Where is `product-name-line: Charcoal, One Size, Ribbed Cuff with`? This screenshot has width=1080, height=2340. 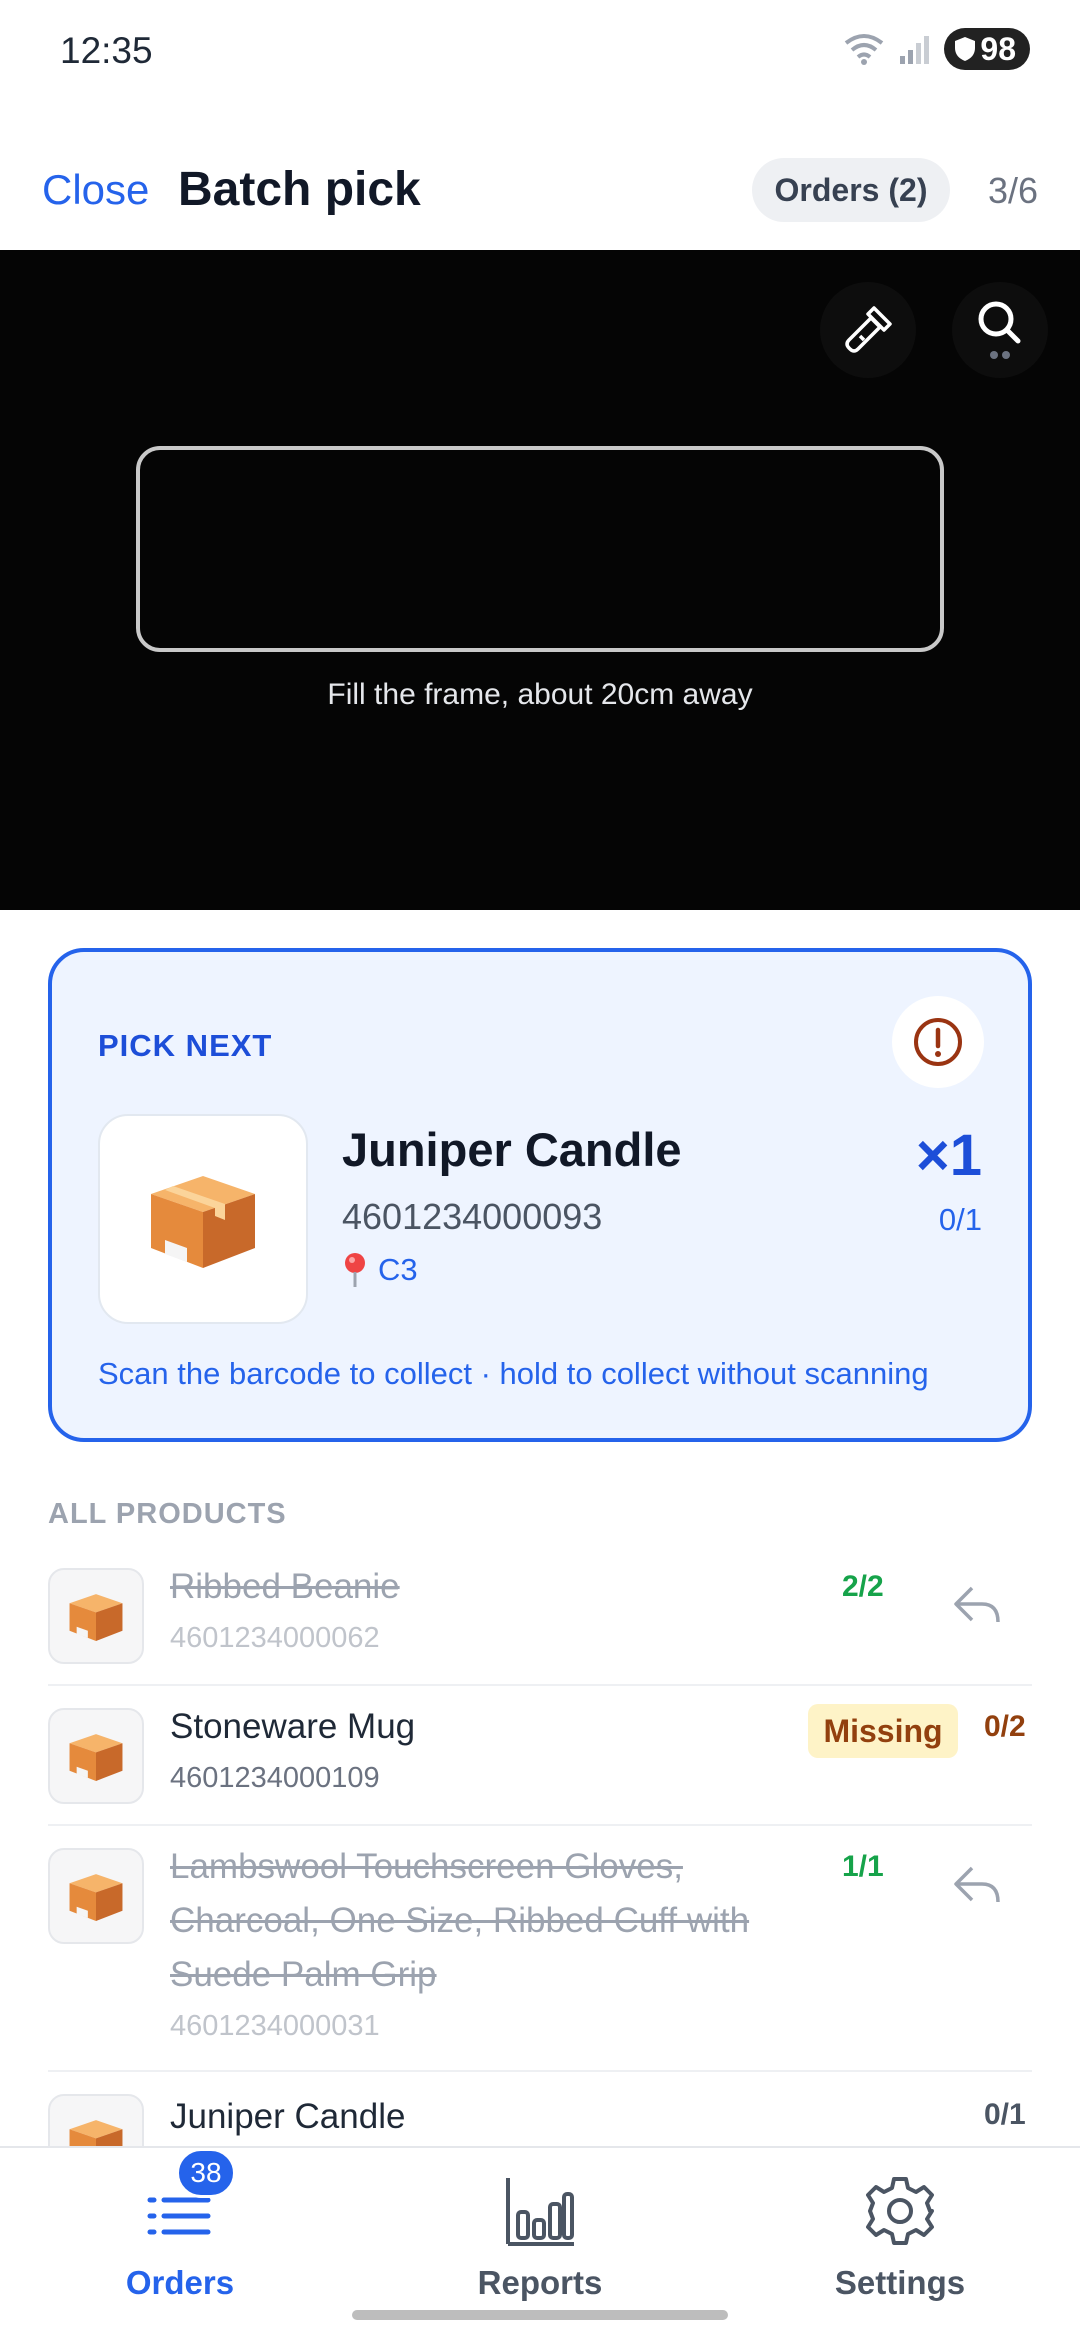
product-name-line: Charcoal, One Size, Ribbed Cuff with is located at coordinates (460, 1920).